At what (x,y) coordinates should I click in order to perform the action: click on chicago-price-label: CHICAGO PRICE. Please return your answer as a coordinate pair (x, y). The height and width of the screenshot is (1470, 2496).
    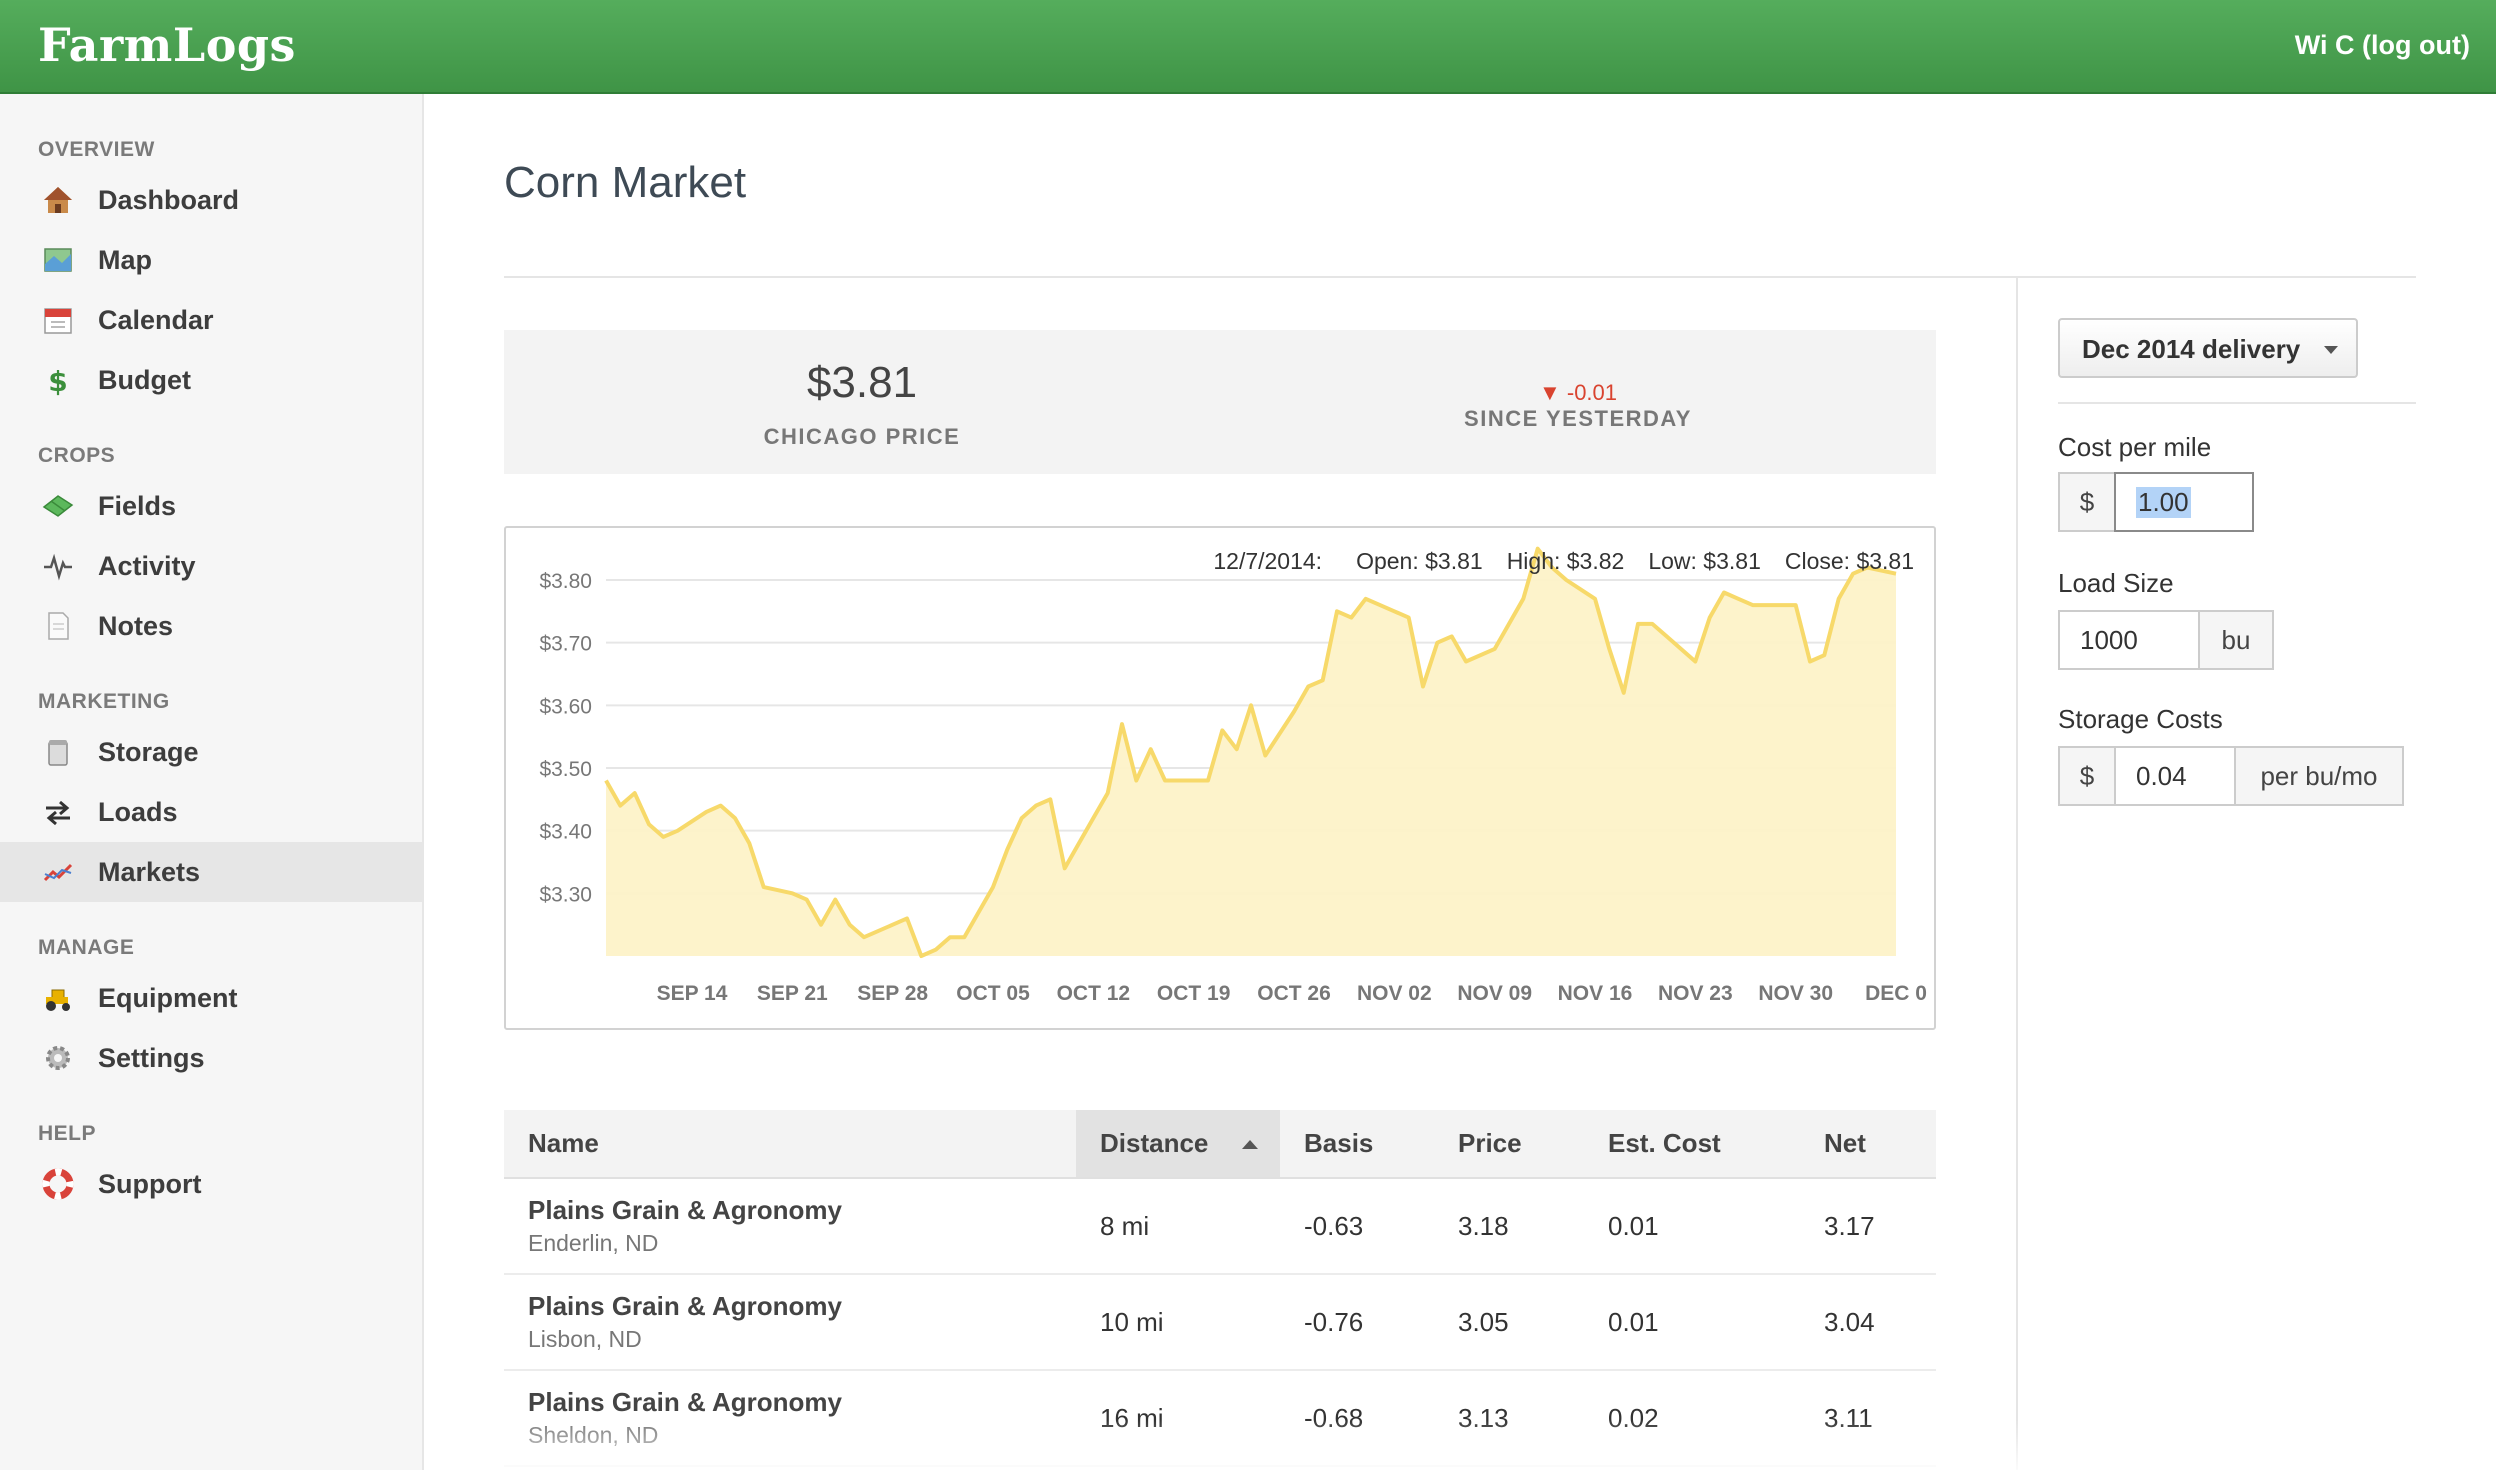
    Looking at the image, I should click on (862, 436).